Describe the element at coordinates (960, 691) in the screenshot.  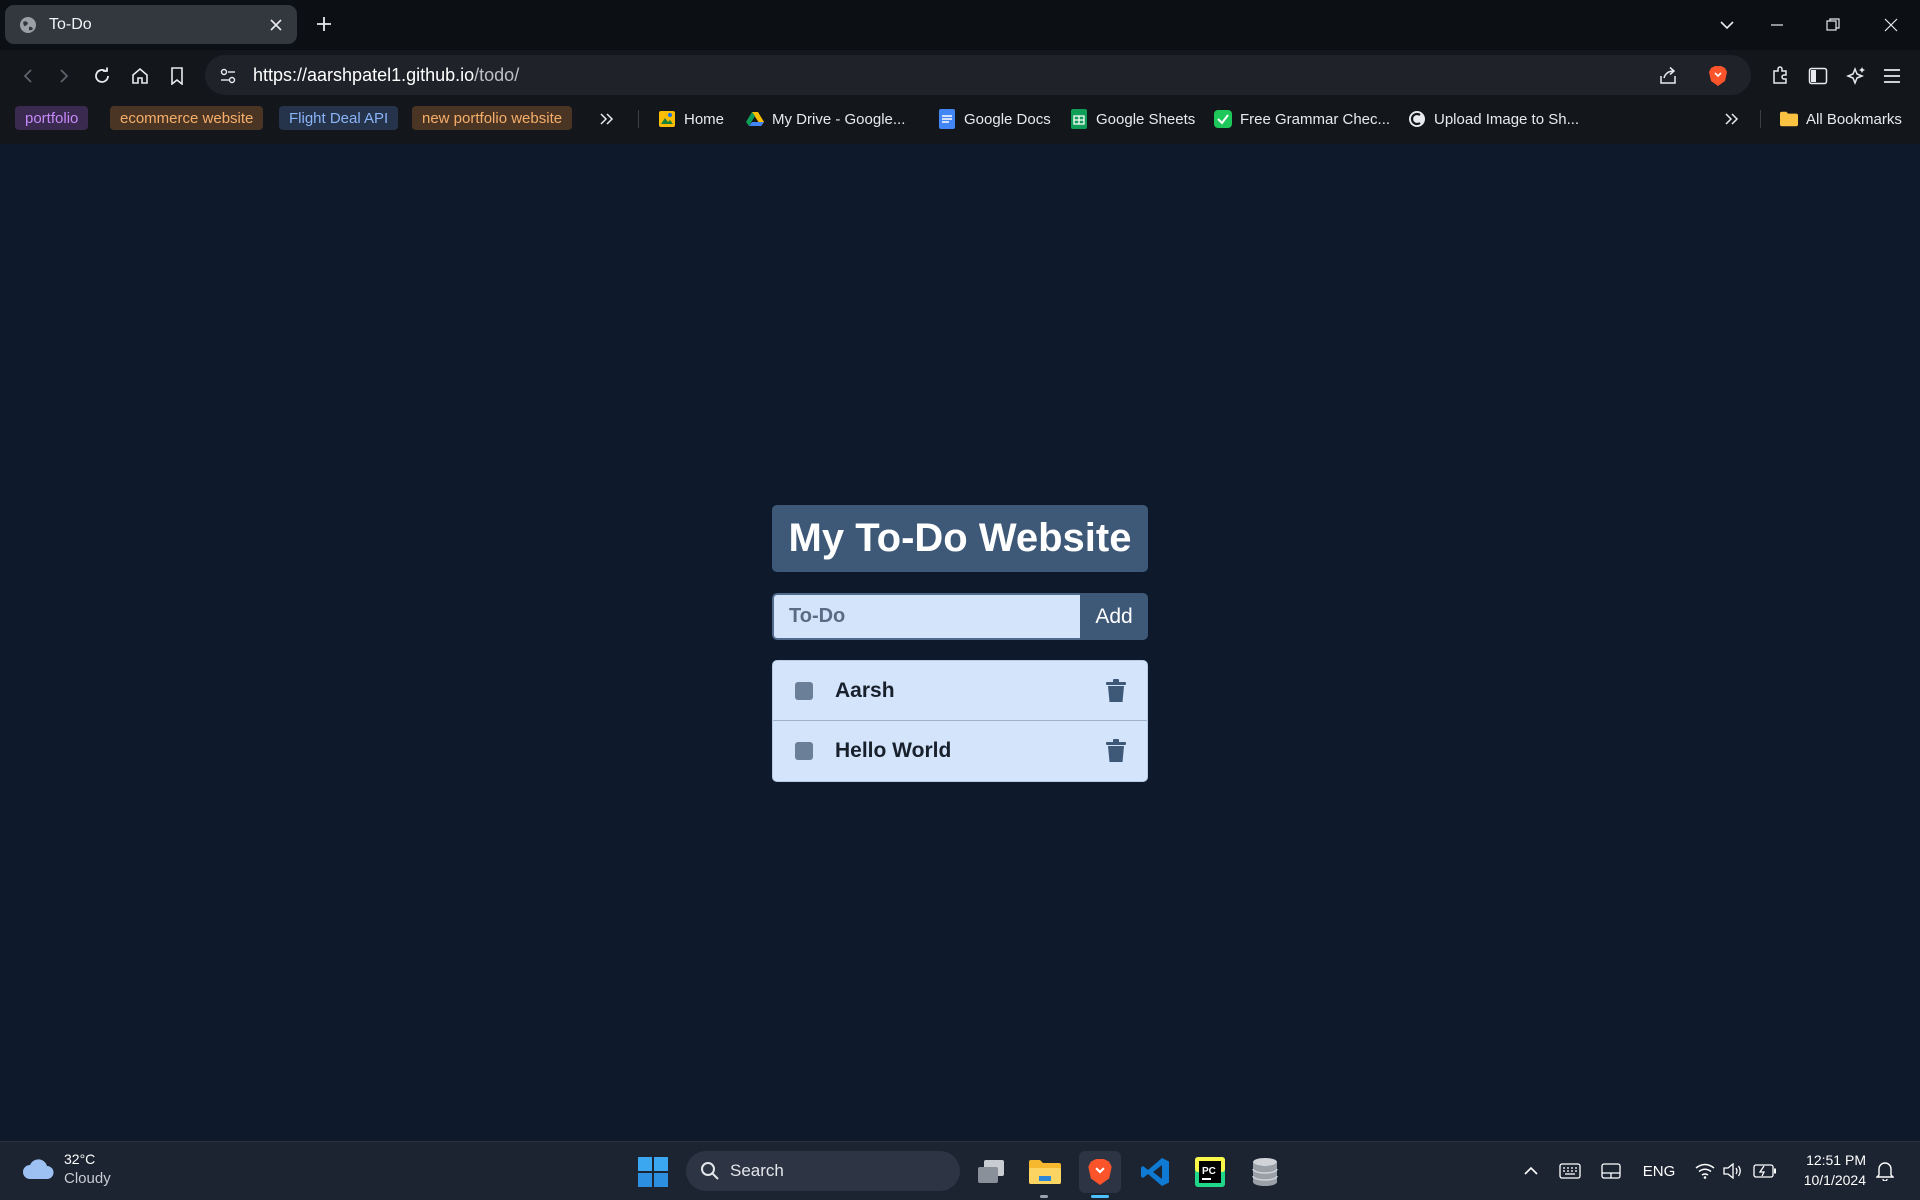
I see `todo-item: Aarsh` at that location.